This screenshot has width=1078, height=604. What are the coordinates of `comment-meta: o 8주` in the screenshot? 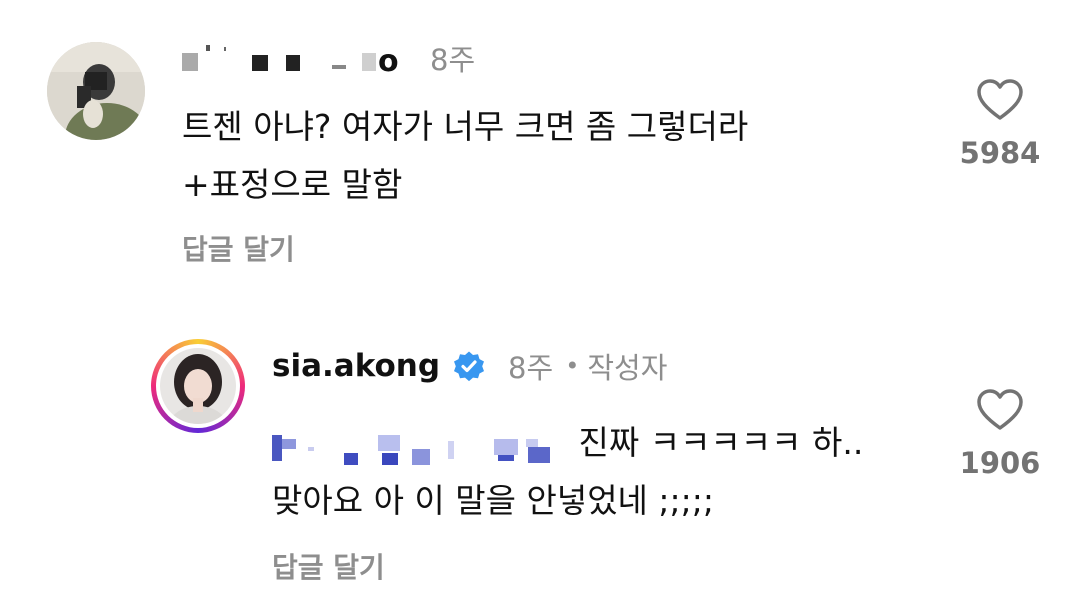 It's located at (328, 58).